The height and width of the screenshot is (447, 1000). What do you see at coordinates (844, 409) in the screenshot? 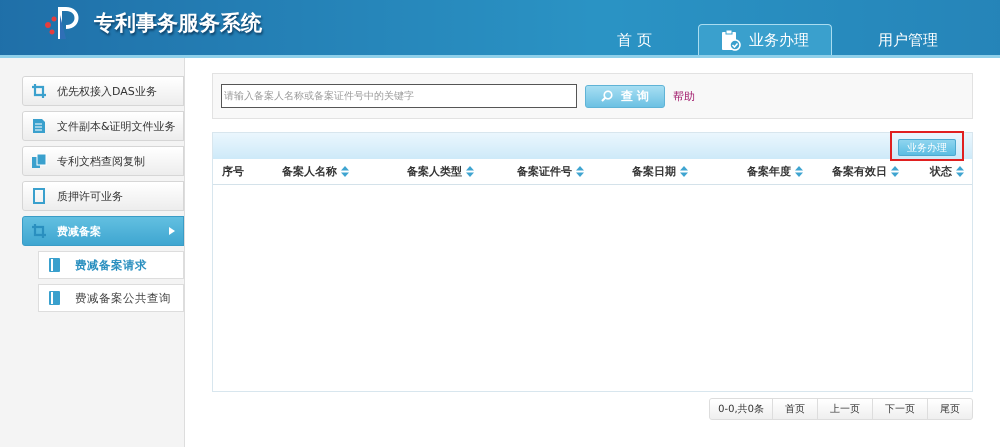
I see `page-button: 上一页` at bounding box center [844, 409].